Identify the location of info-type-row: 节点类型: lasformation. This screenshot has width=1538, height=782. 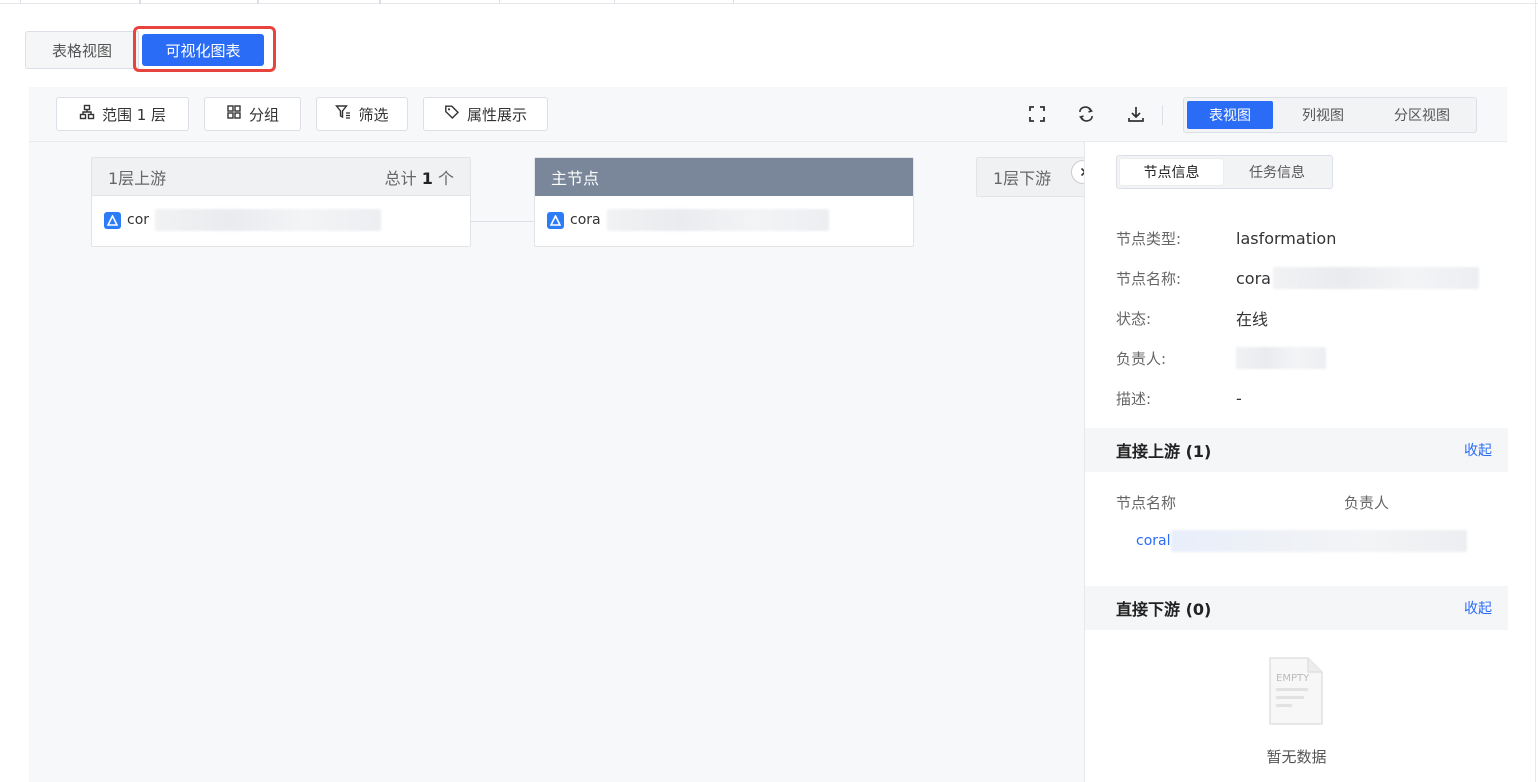
(1226, 238).